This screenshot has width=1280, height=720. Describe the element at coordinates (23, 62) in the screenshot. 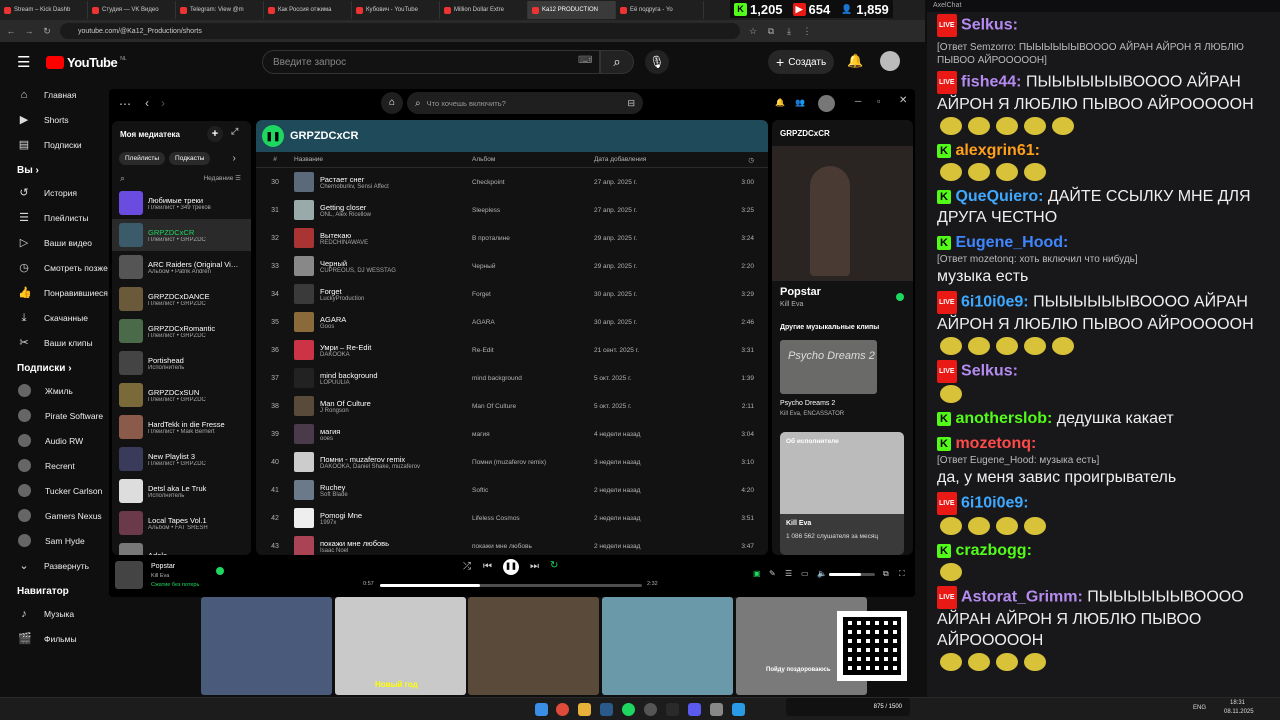

I see `hamburger-icon: ☰` at that location.